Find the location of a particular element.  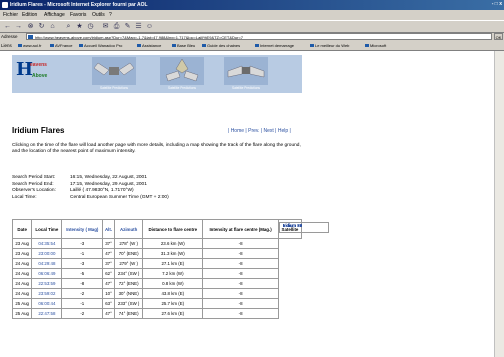

menu-file: Fichier is located at coordinates (10, 15).